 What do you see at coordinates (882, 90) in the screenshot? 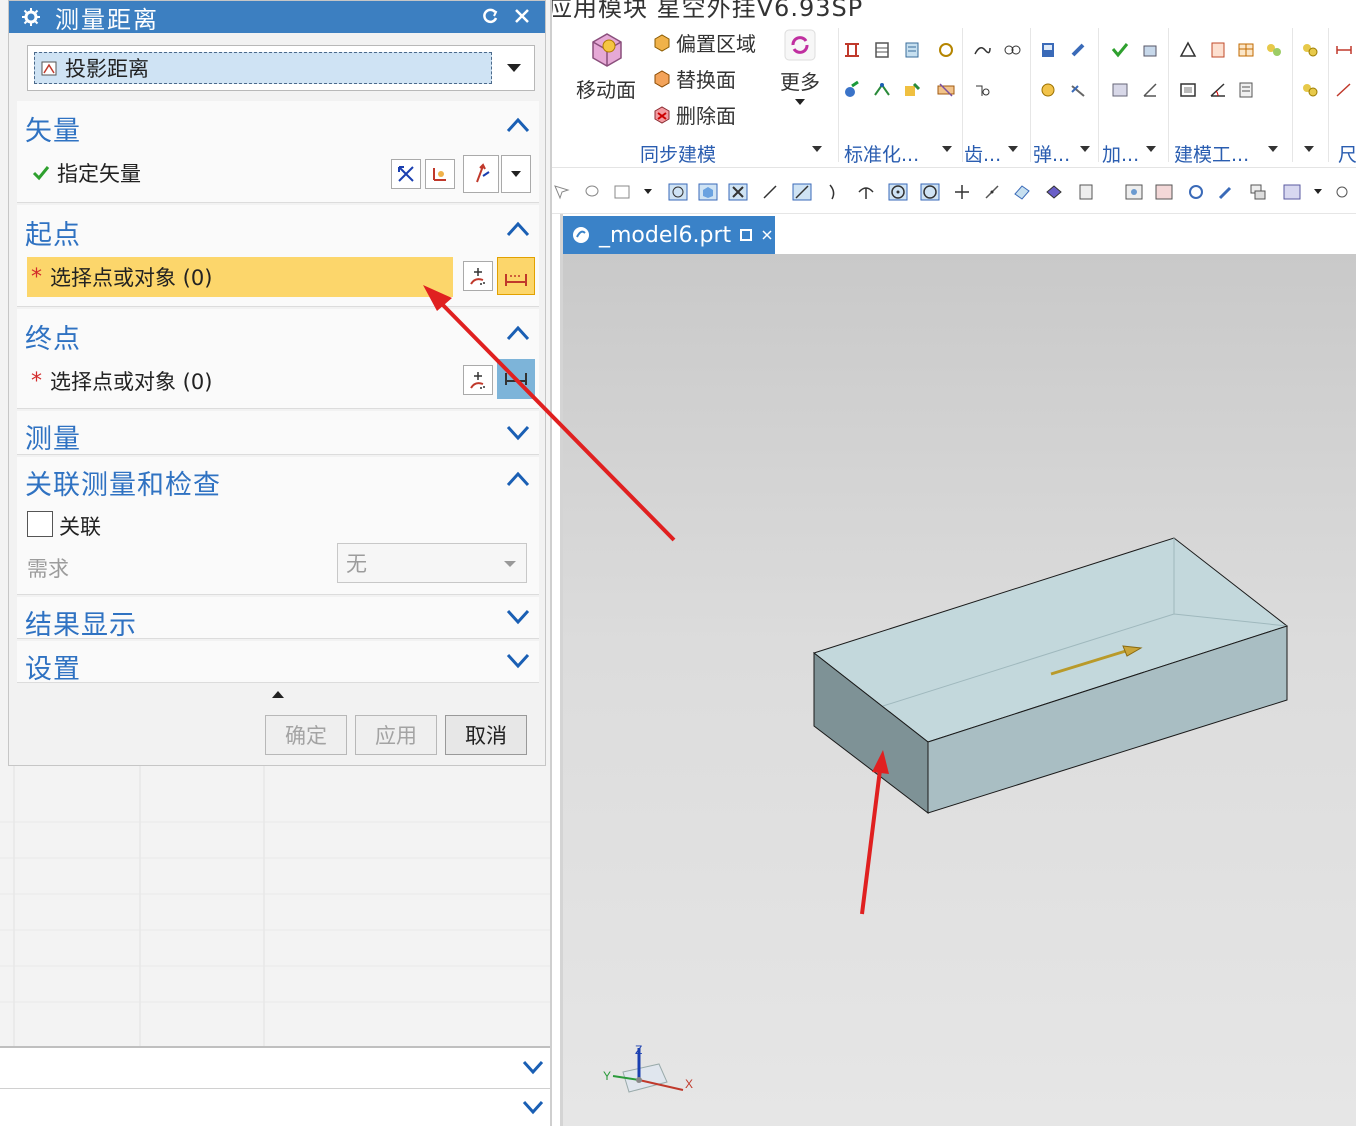
I see `weld-icon` at bounding box center [882, 90].